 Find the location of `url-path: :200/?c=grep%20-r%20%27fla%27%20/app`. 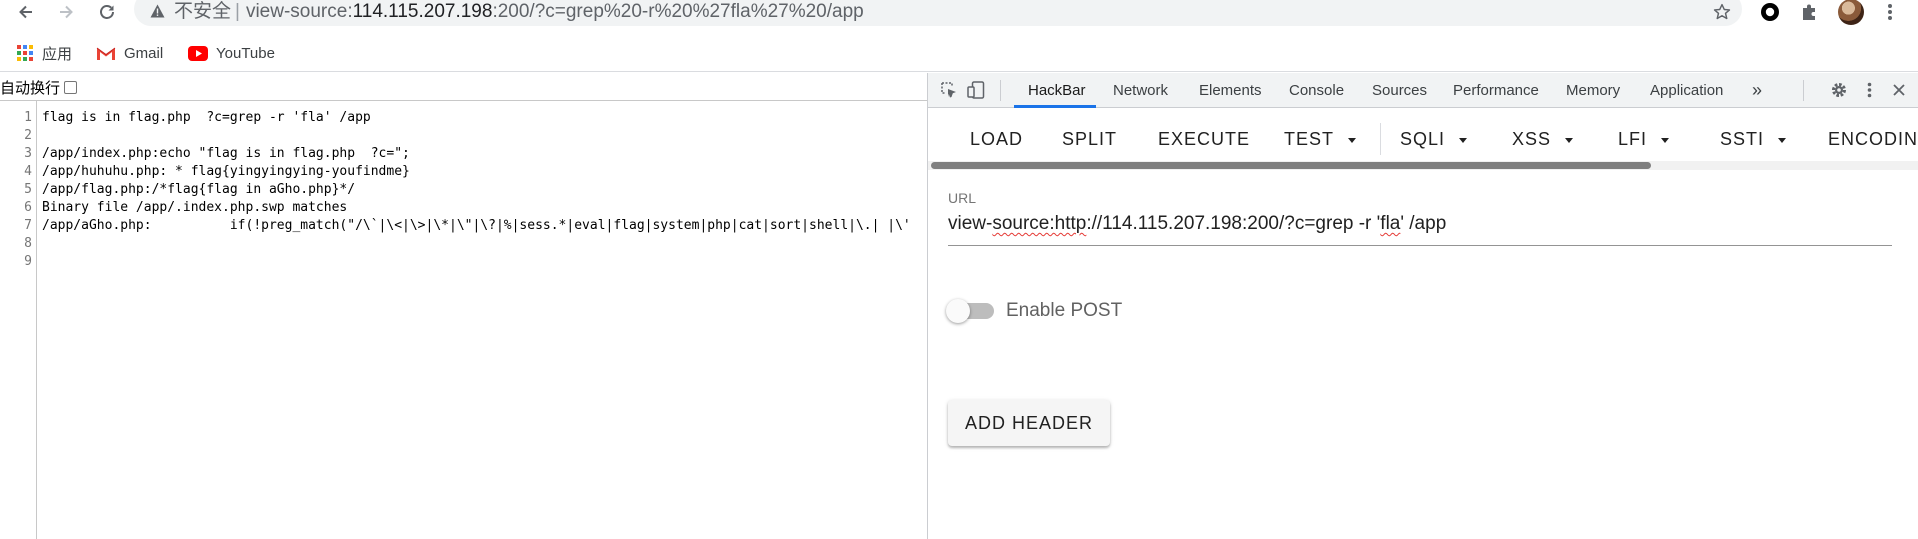

url-path: :200/?c=grep%20-r%20%27fla%27%20/app is located at coordinates (678, 11).